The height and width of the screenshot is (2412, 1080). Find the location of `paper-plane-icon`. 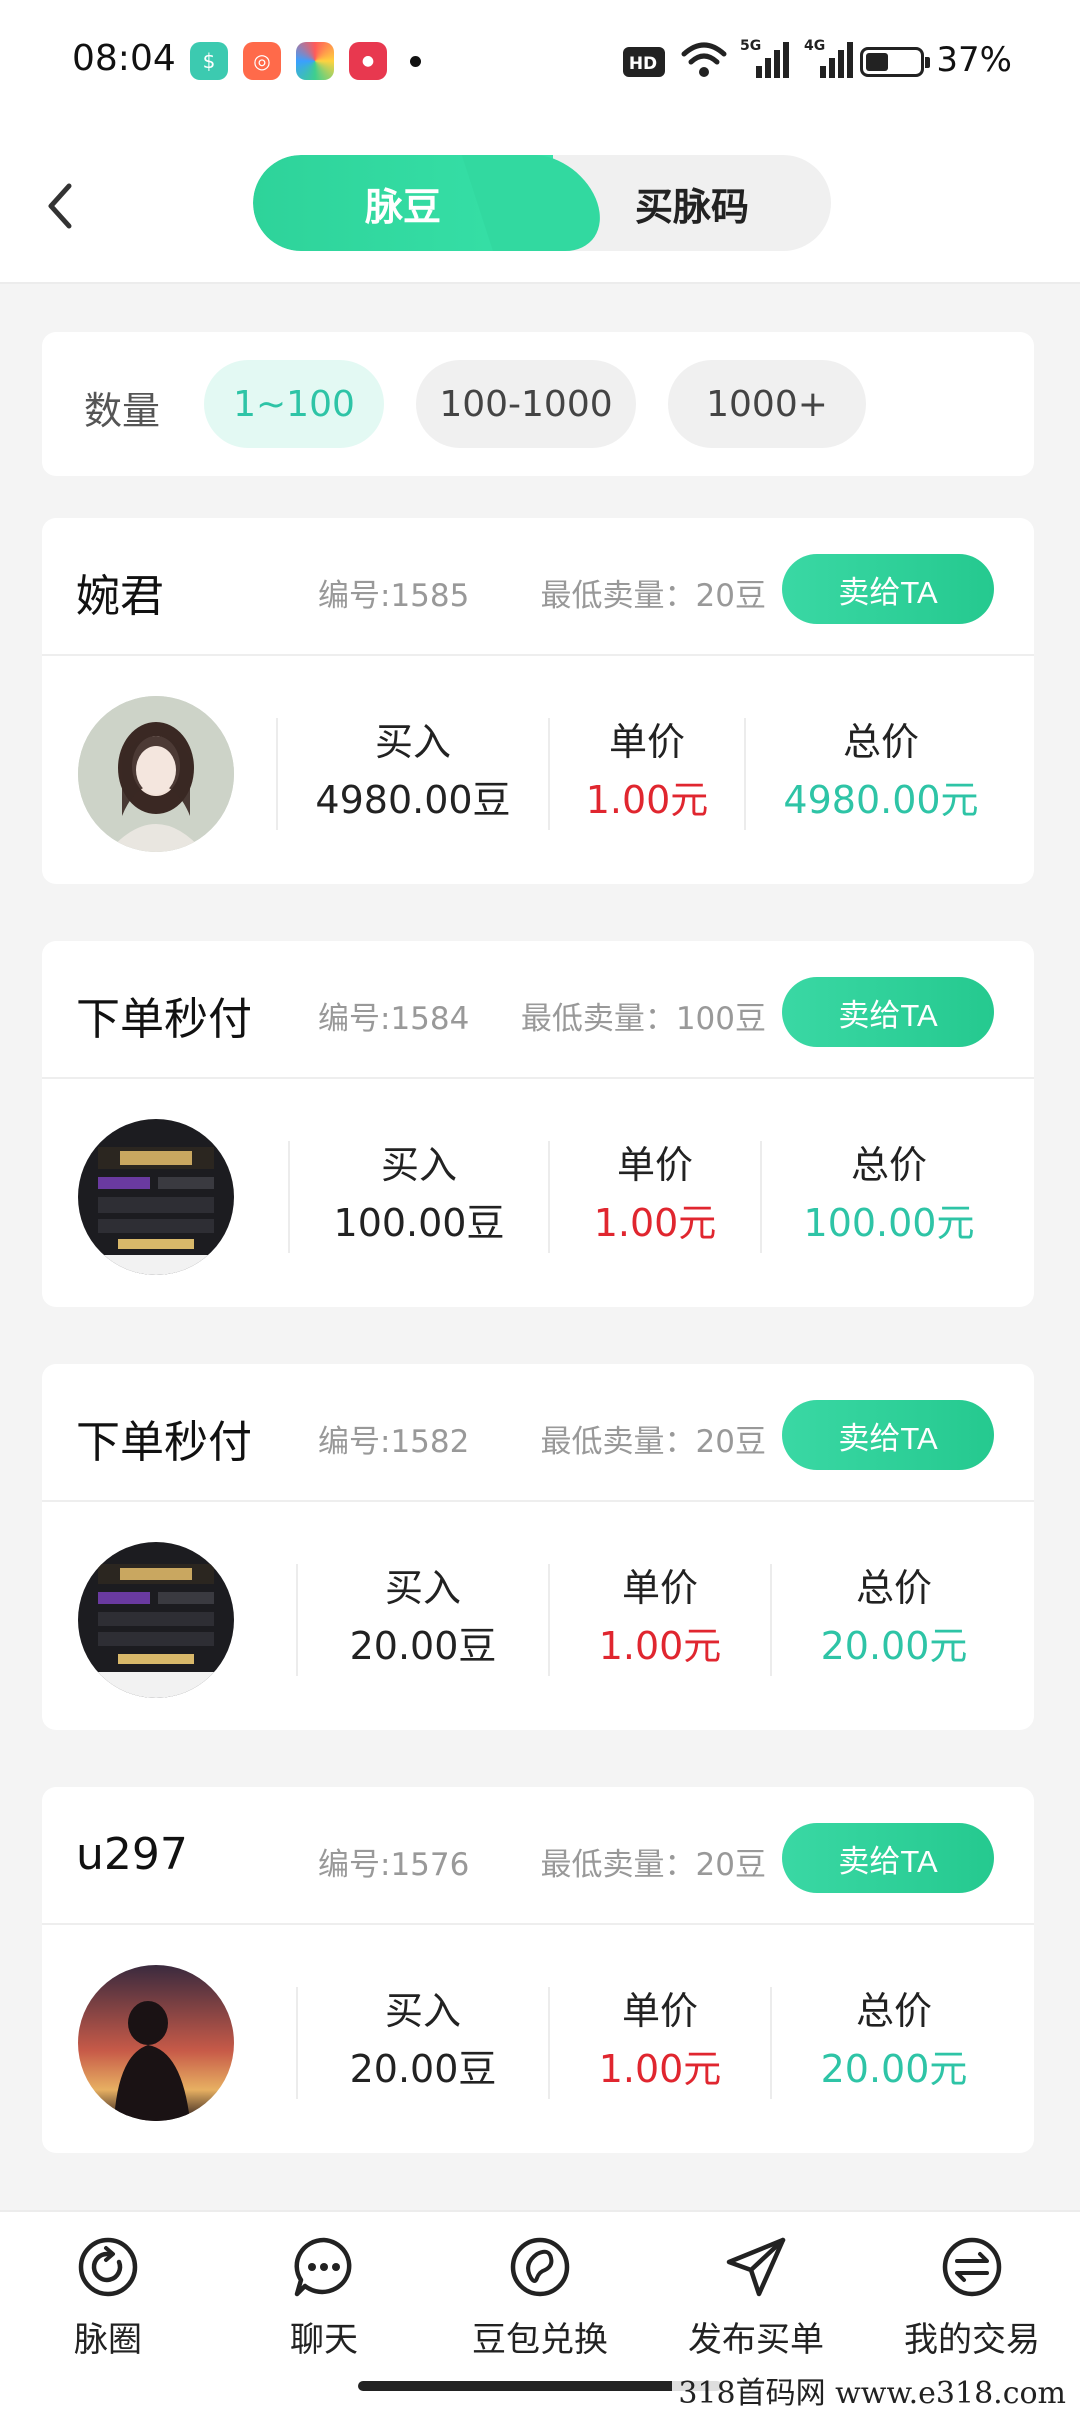

paper-plane-icon is located at coordinates (756, 2267).